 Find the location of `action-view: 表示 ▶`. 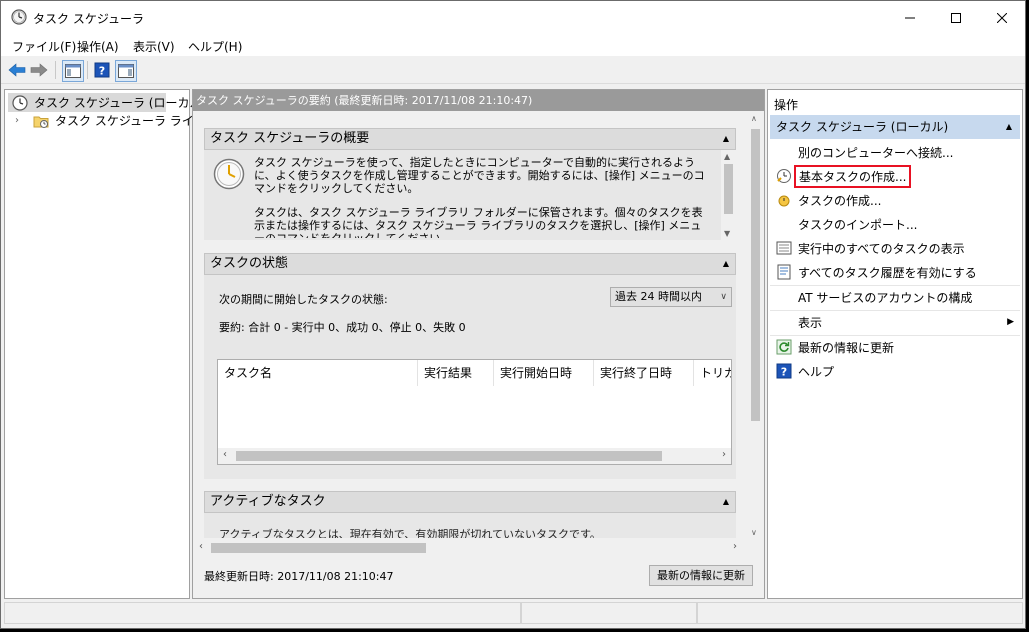

action-view: 表示 ▶ is located at coordinates (895, 322).